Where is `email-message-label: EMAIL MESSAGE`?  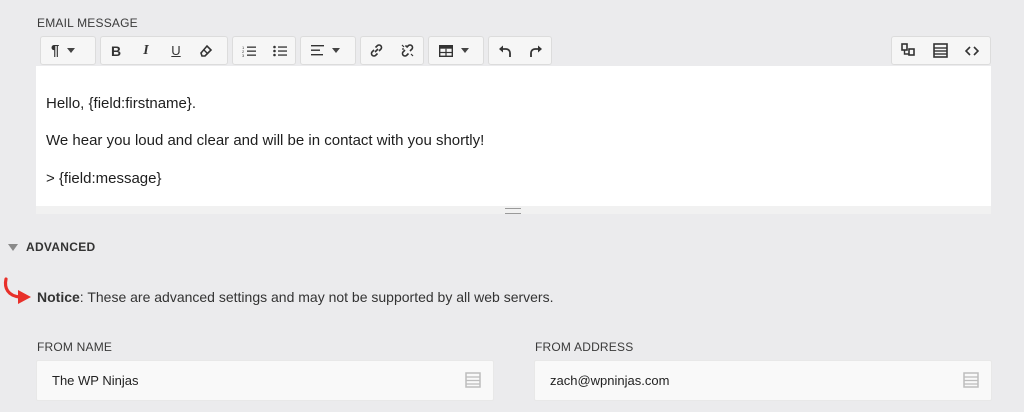 email-message-label: EMAIL MESSAGE is located at coordinates (87, 23).